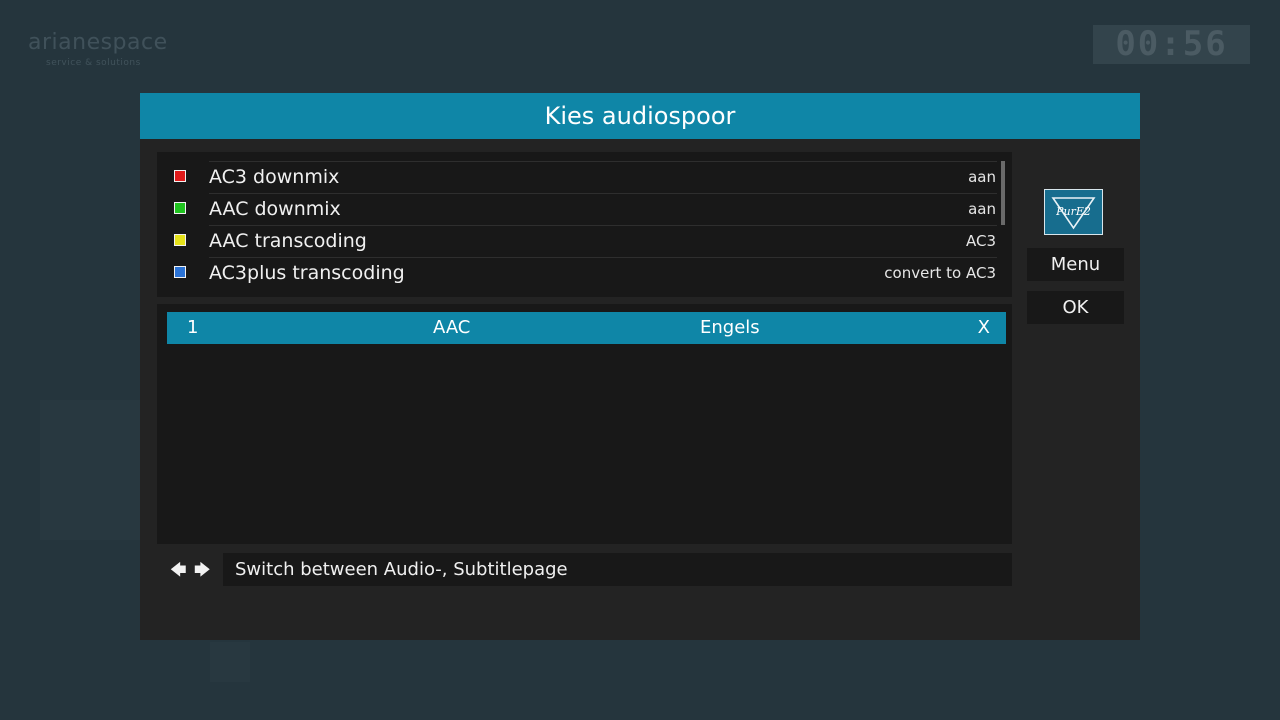  I want to click on pure2-logo-text: PurE2, so click(1073, 211).